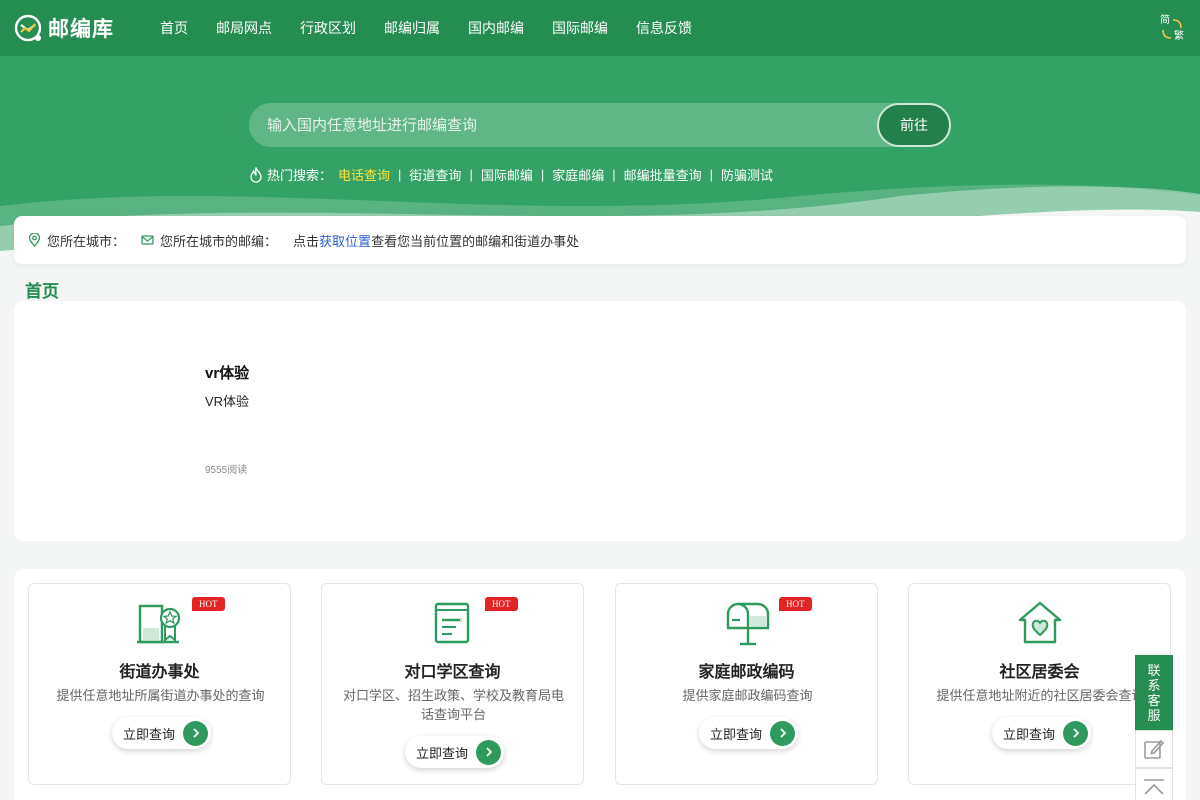  Describe the element at coordinates (747, 624) in the screenshot. I see `mailbox-icon` at that location.